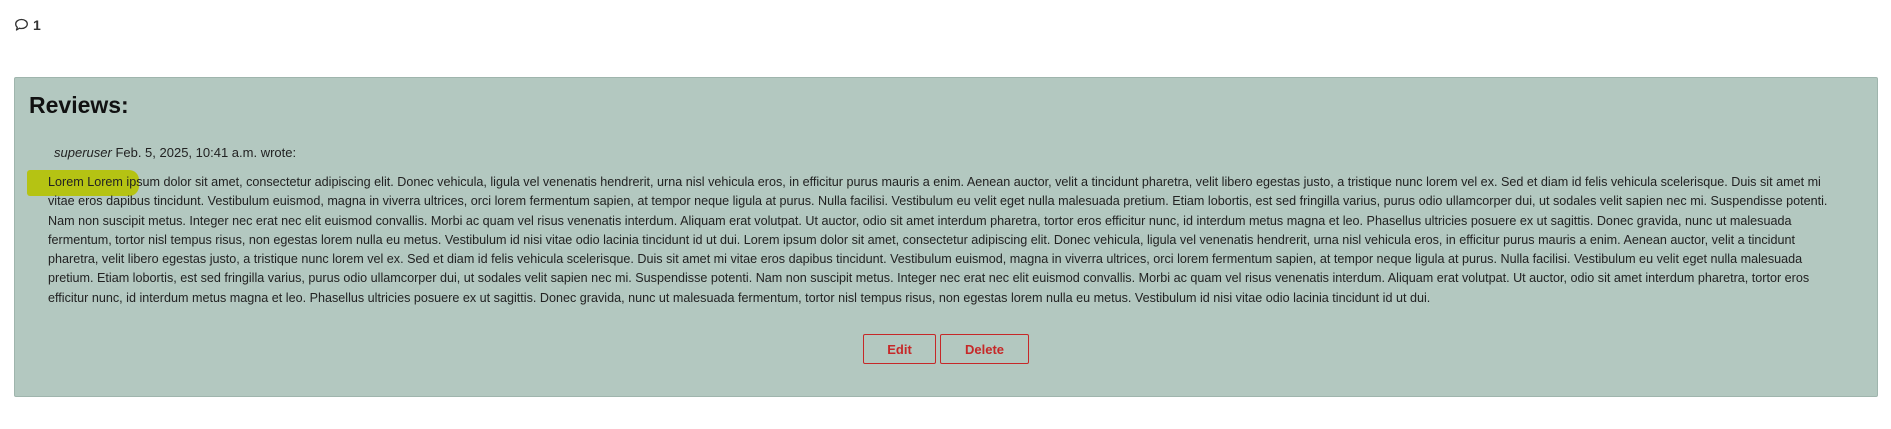  I want to click on comment-count: 1, so click(27, 25).